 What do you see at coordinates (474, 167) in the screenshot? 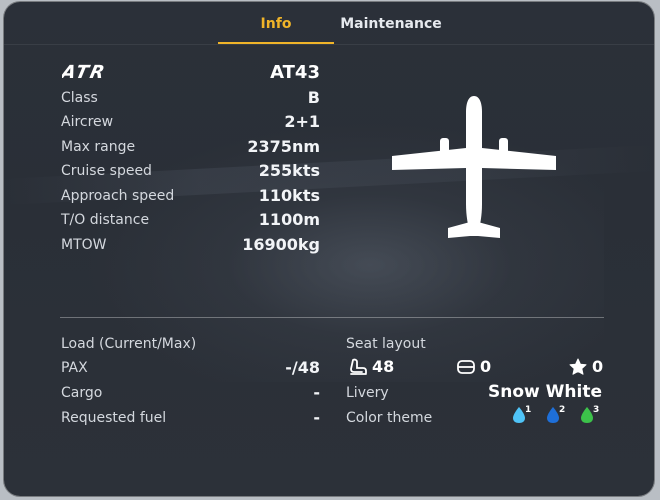
I see `aircraft-silhouette-icon` at bounding box center [474, 167].